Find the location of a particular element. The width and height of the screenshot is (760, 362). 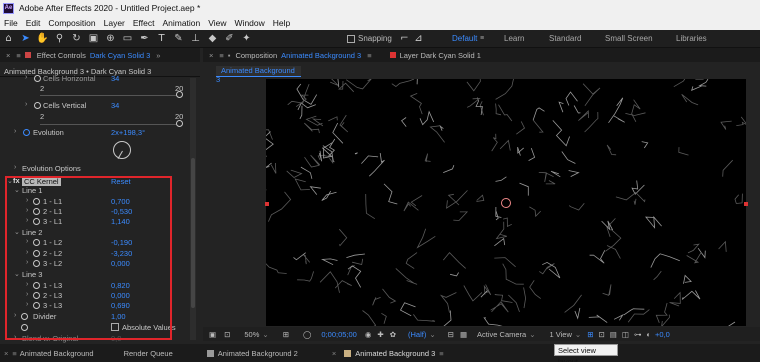

workspace-menu-icon: ≡ is located at coordinates (482, 38).